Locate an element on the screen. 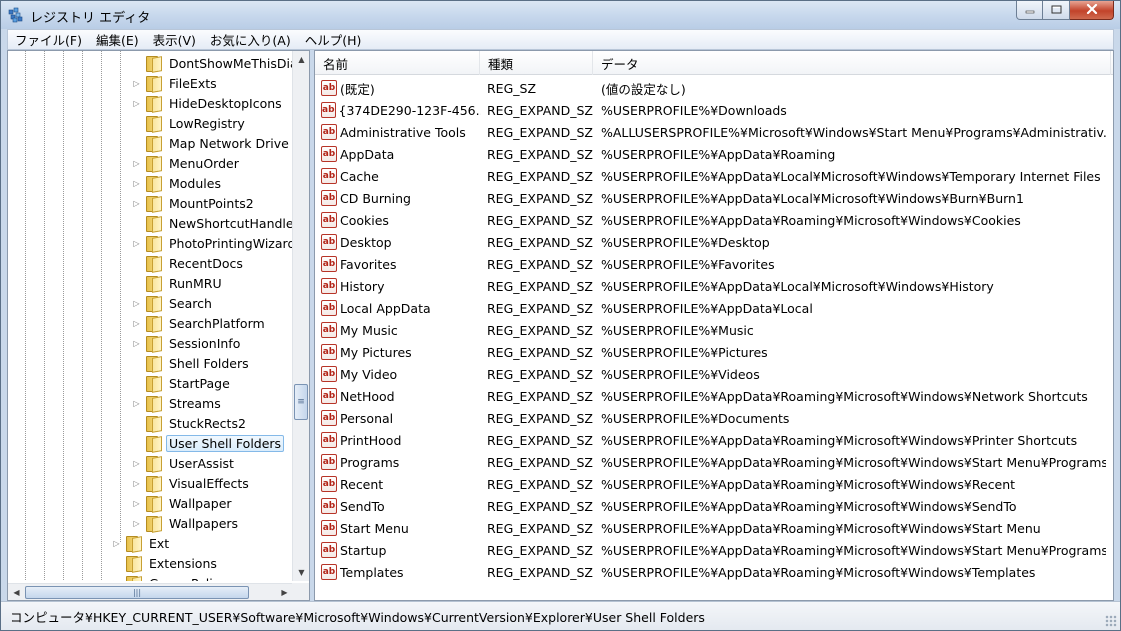 Image resolution: width=1121 pixels, height=631 pixels. close-button is located at coordinates (1092, 10).